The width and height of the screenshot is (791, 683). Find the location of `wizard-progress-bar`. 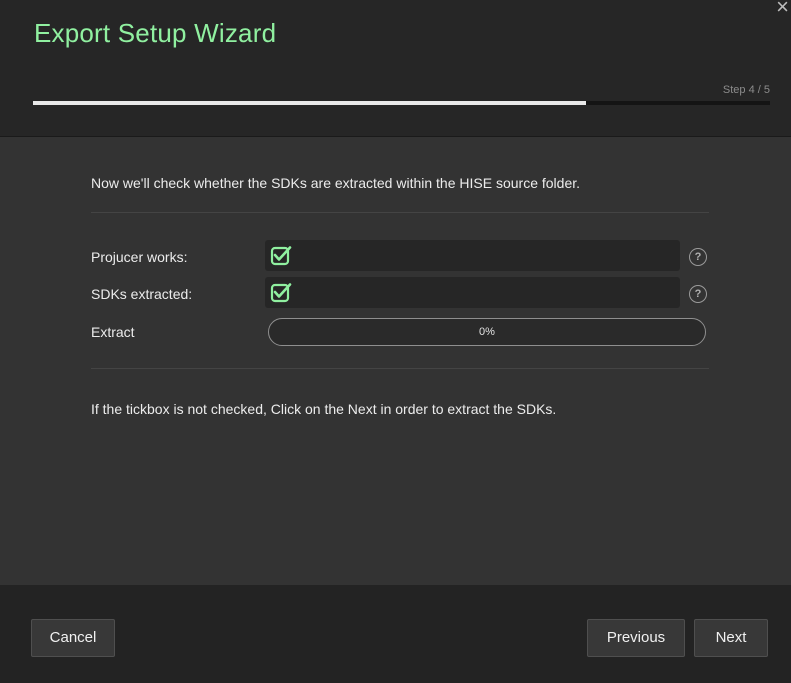

wizard-progress-bar is located at coordinates (401, 103).